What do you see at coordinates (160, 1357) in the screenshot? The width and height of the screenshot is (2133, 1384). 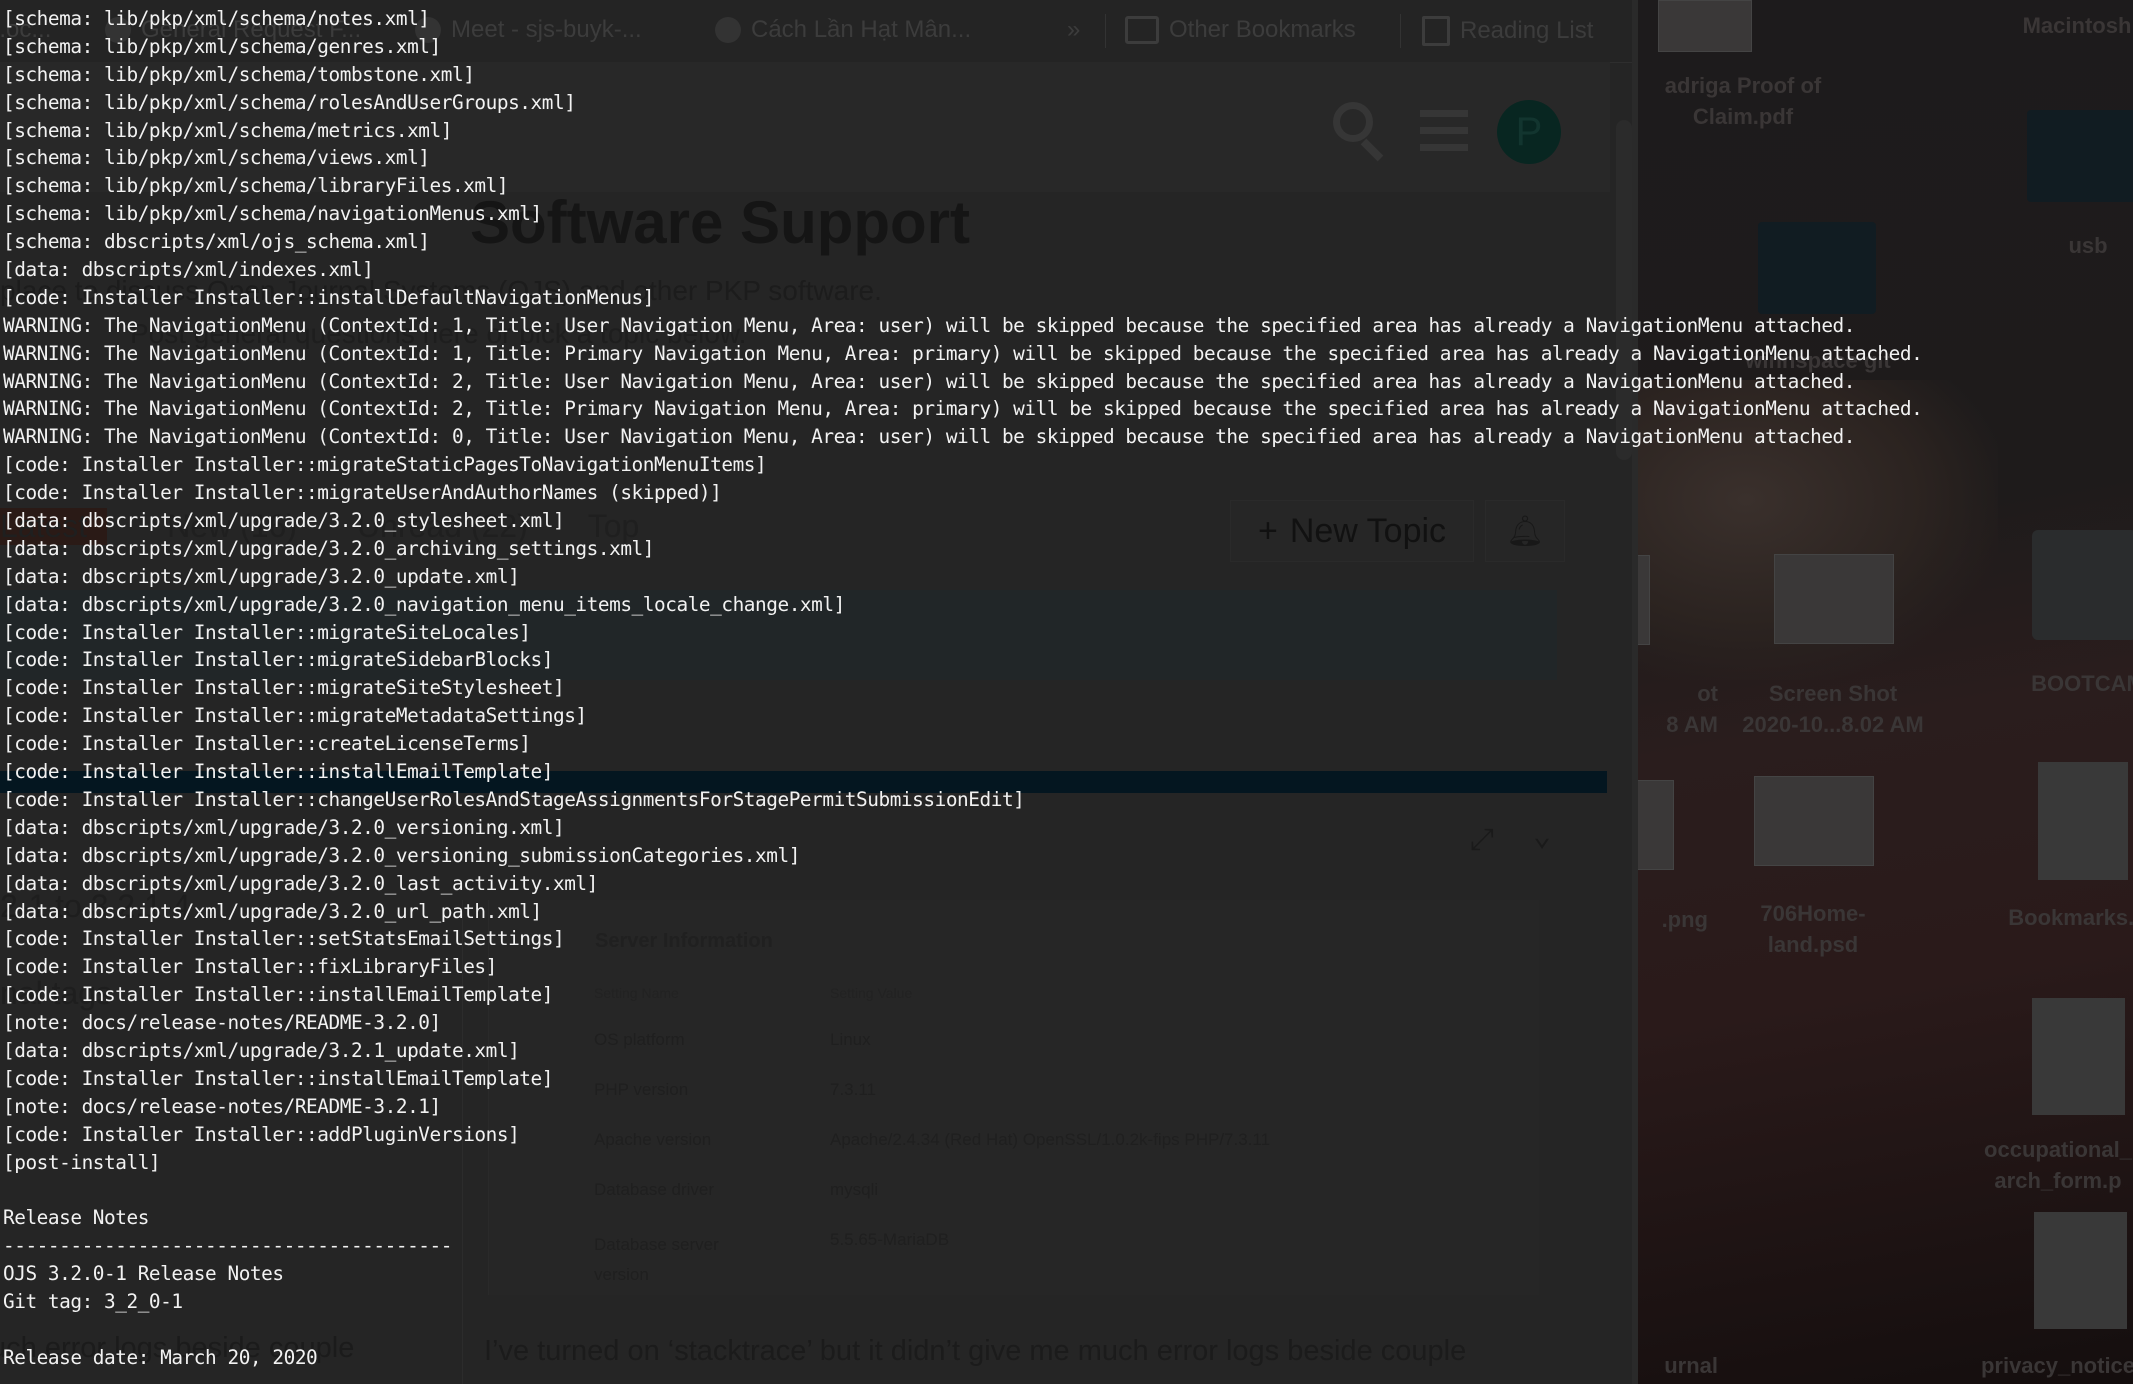 I see `terminal-line: Release date: March 20, 2020` at bounding box center [160, 1357].